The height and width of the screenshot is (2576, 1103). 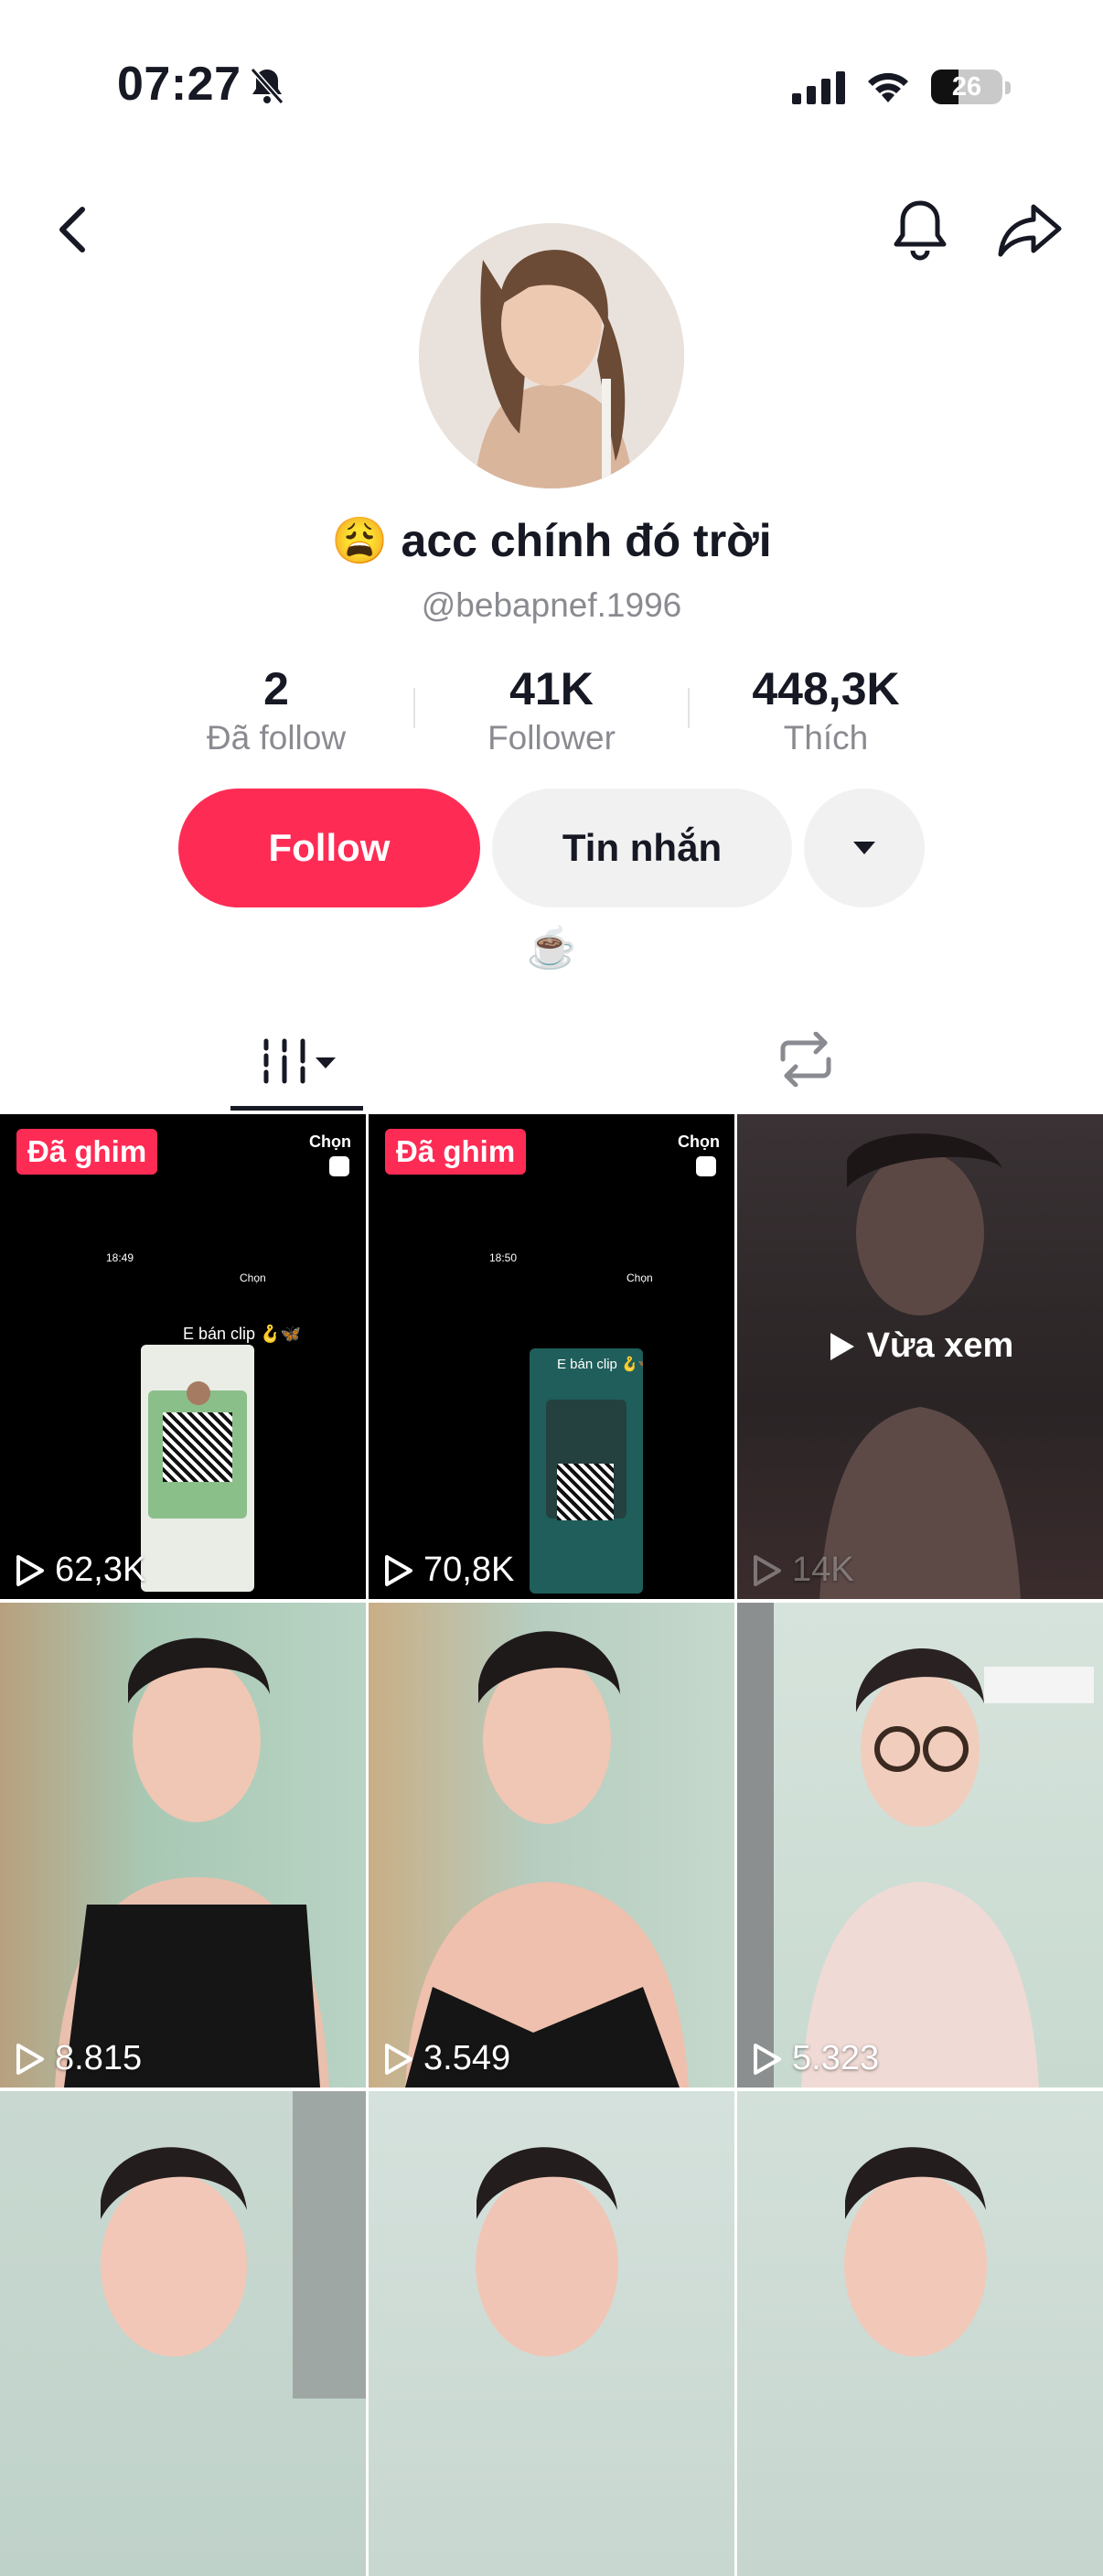 I want to click on tab-videos, so click(x=297, y=1062).